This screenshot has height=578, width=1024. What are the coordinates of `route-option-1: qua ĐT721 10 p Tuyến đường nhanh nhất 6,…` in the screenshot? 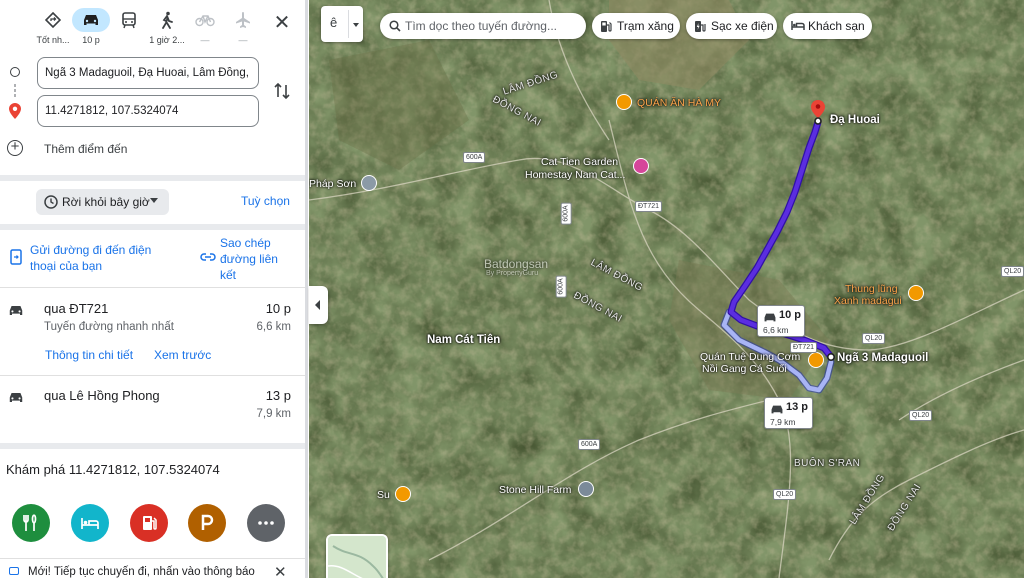 It's located at (152, 331).